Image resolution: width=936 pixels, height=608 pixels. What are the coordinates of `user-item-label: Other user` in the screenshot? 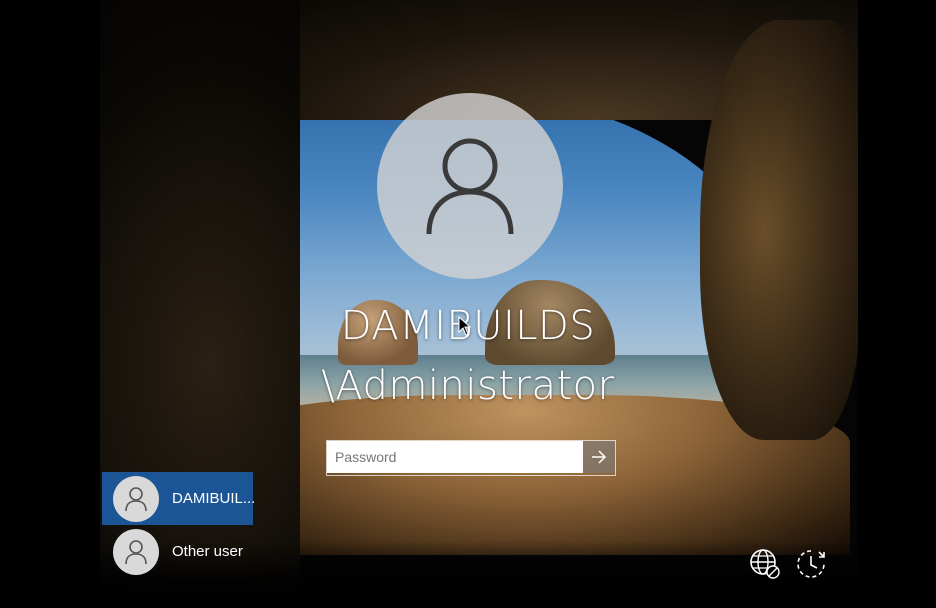 It's located at (207, 551).